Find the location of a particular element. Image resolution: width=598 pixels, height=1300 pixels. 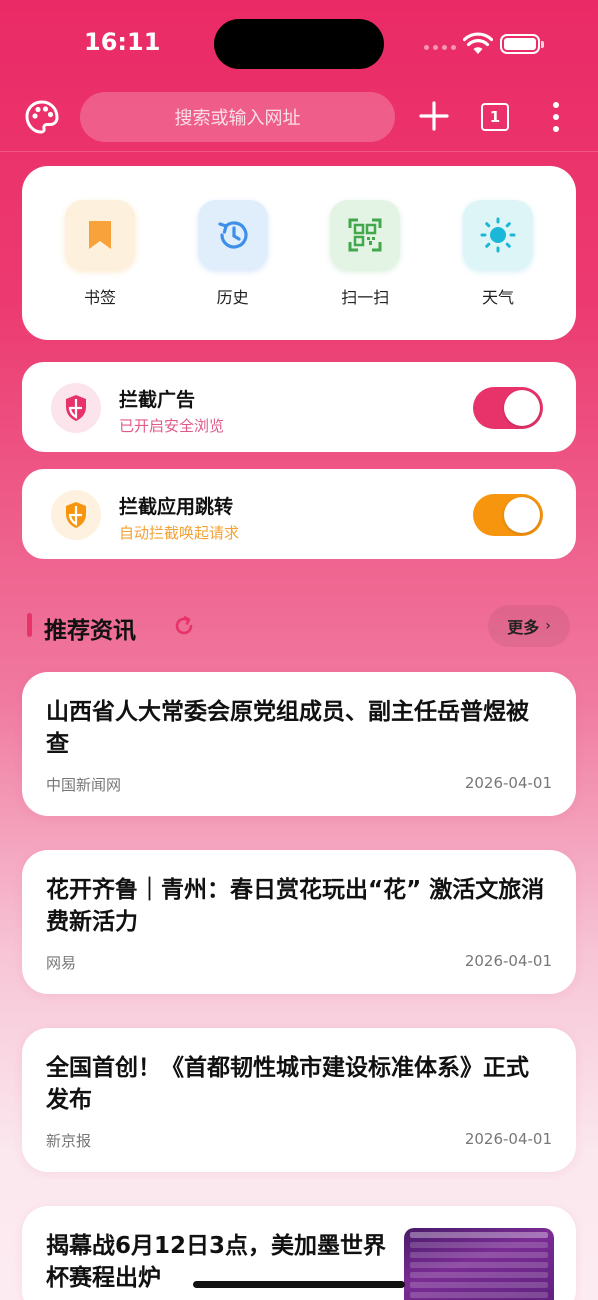

chevron-right-icon: › is located at coordinates (548, 626).